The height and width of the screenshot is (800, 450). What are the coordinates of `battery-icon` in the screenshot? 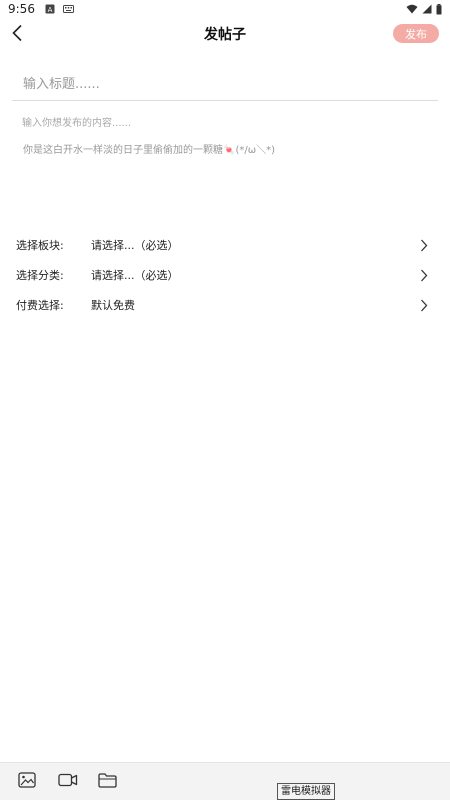 It's located at (439, 8).